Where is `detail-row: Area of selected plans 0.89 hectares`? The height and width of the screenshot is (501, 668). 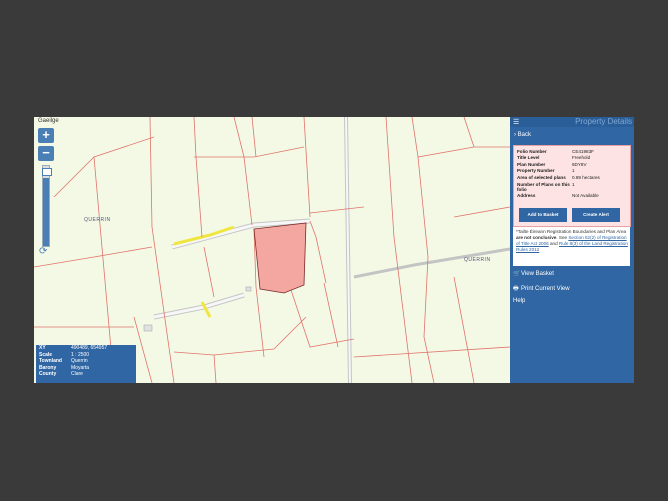 detail-row: Area of selected plans 0.89 hectares is located at coordinates (558, 177).